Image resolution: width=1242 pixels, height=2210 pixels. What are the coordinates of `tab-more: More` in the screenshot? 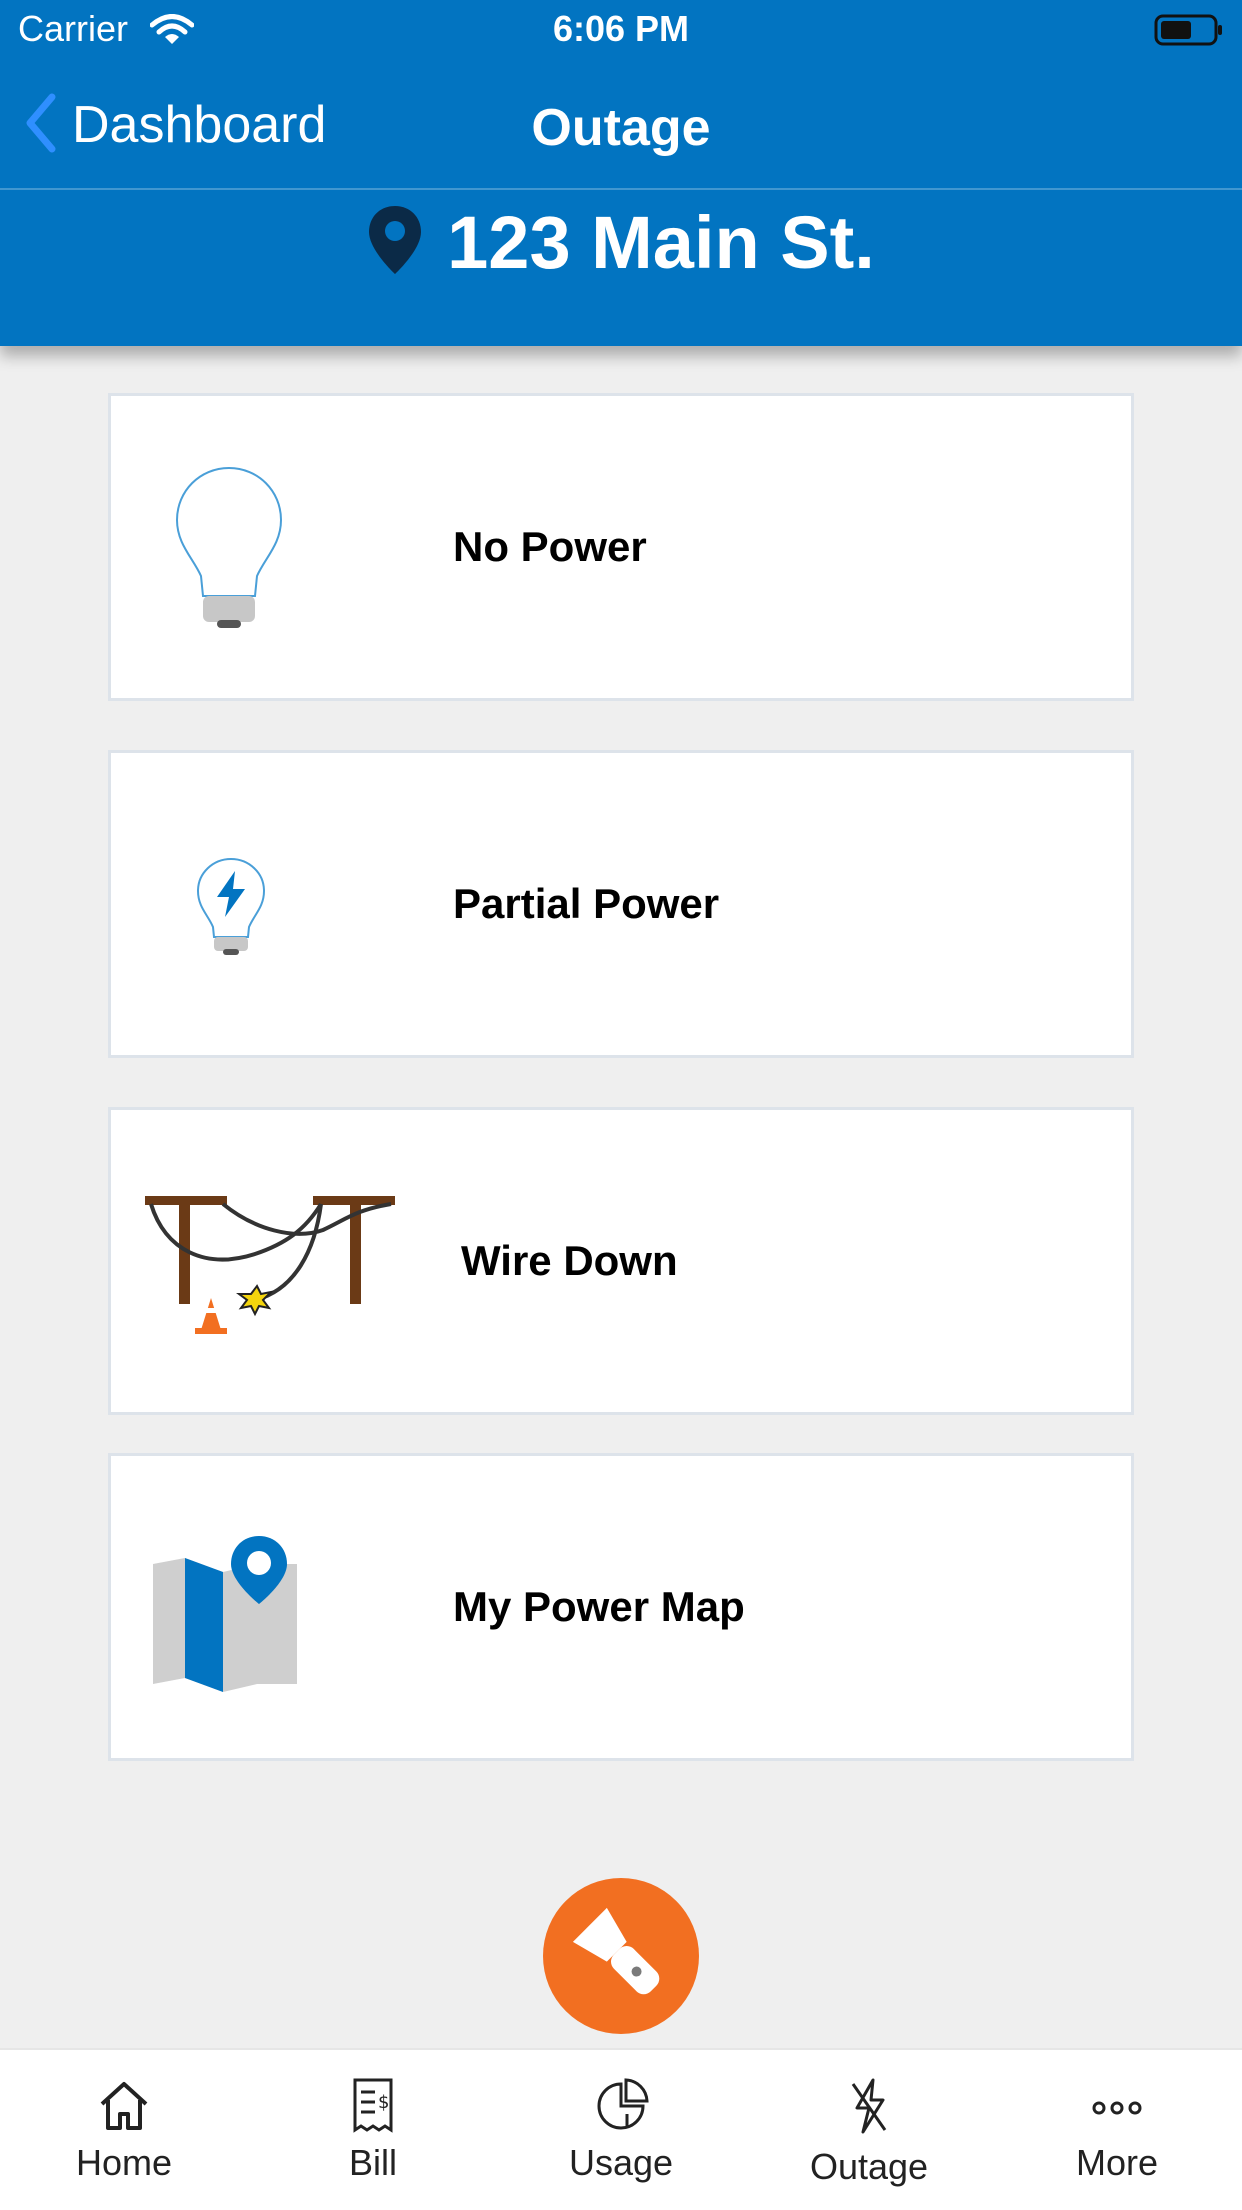 It's located at (1117, 2130).